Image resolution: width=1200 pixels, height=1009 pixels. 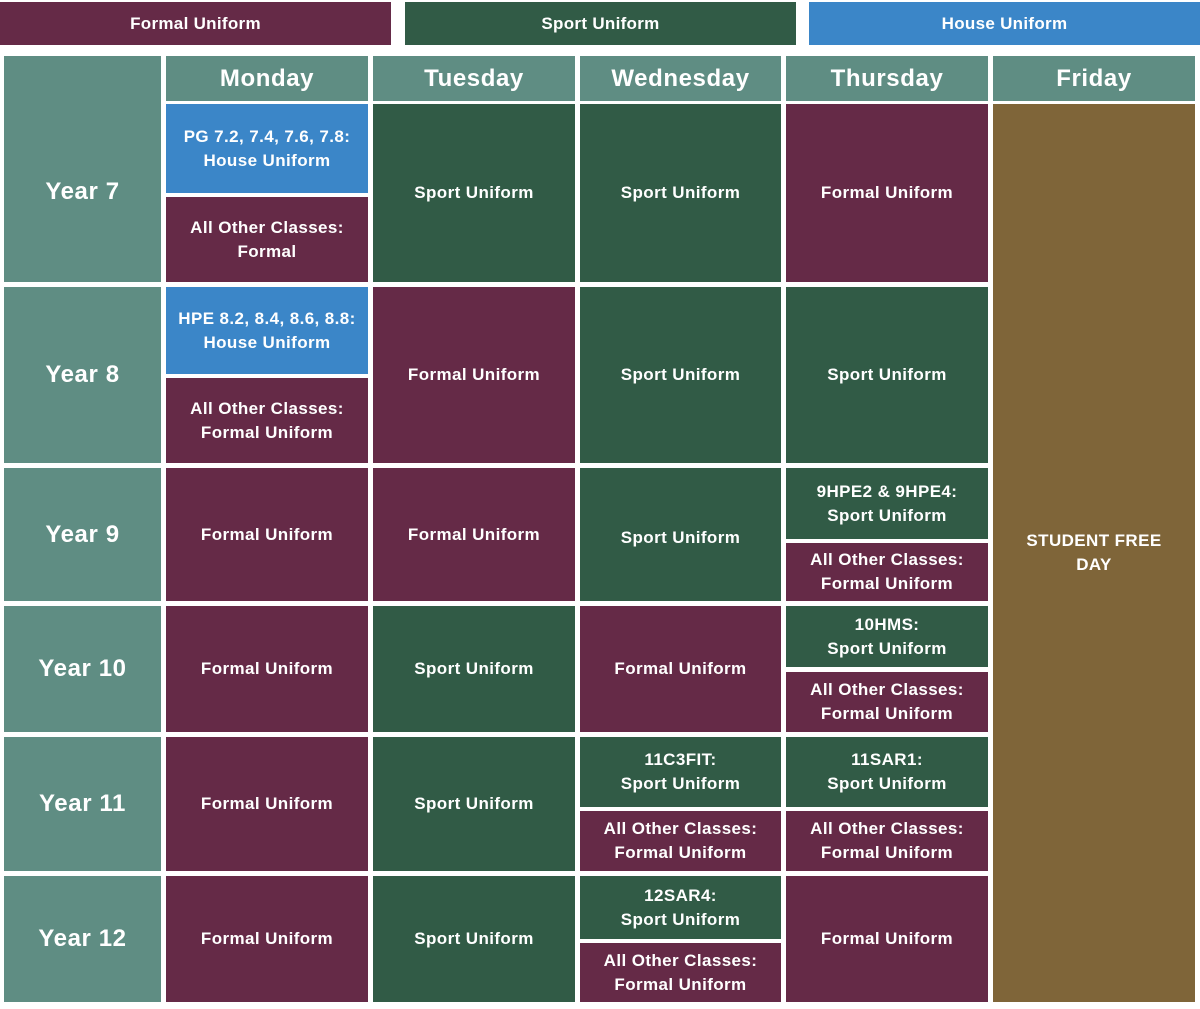 I want to click on cell-y8-thursday: Sport Uniform, so click(x=887, y=375).